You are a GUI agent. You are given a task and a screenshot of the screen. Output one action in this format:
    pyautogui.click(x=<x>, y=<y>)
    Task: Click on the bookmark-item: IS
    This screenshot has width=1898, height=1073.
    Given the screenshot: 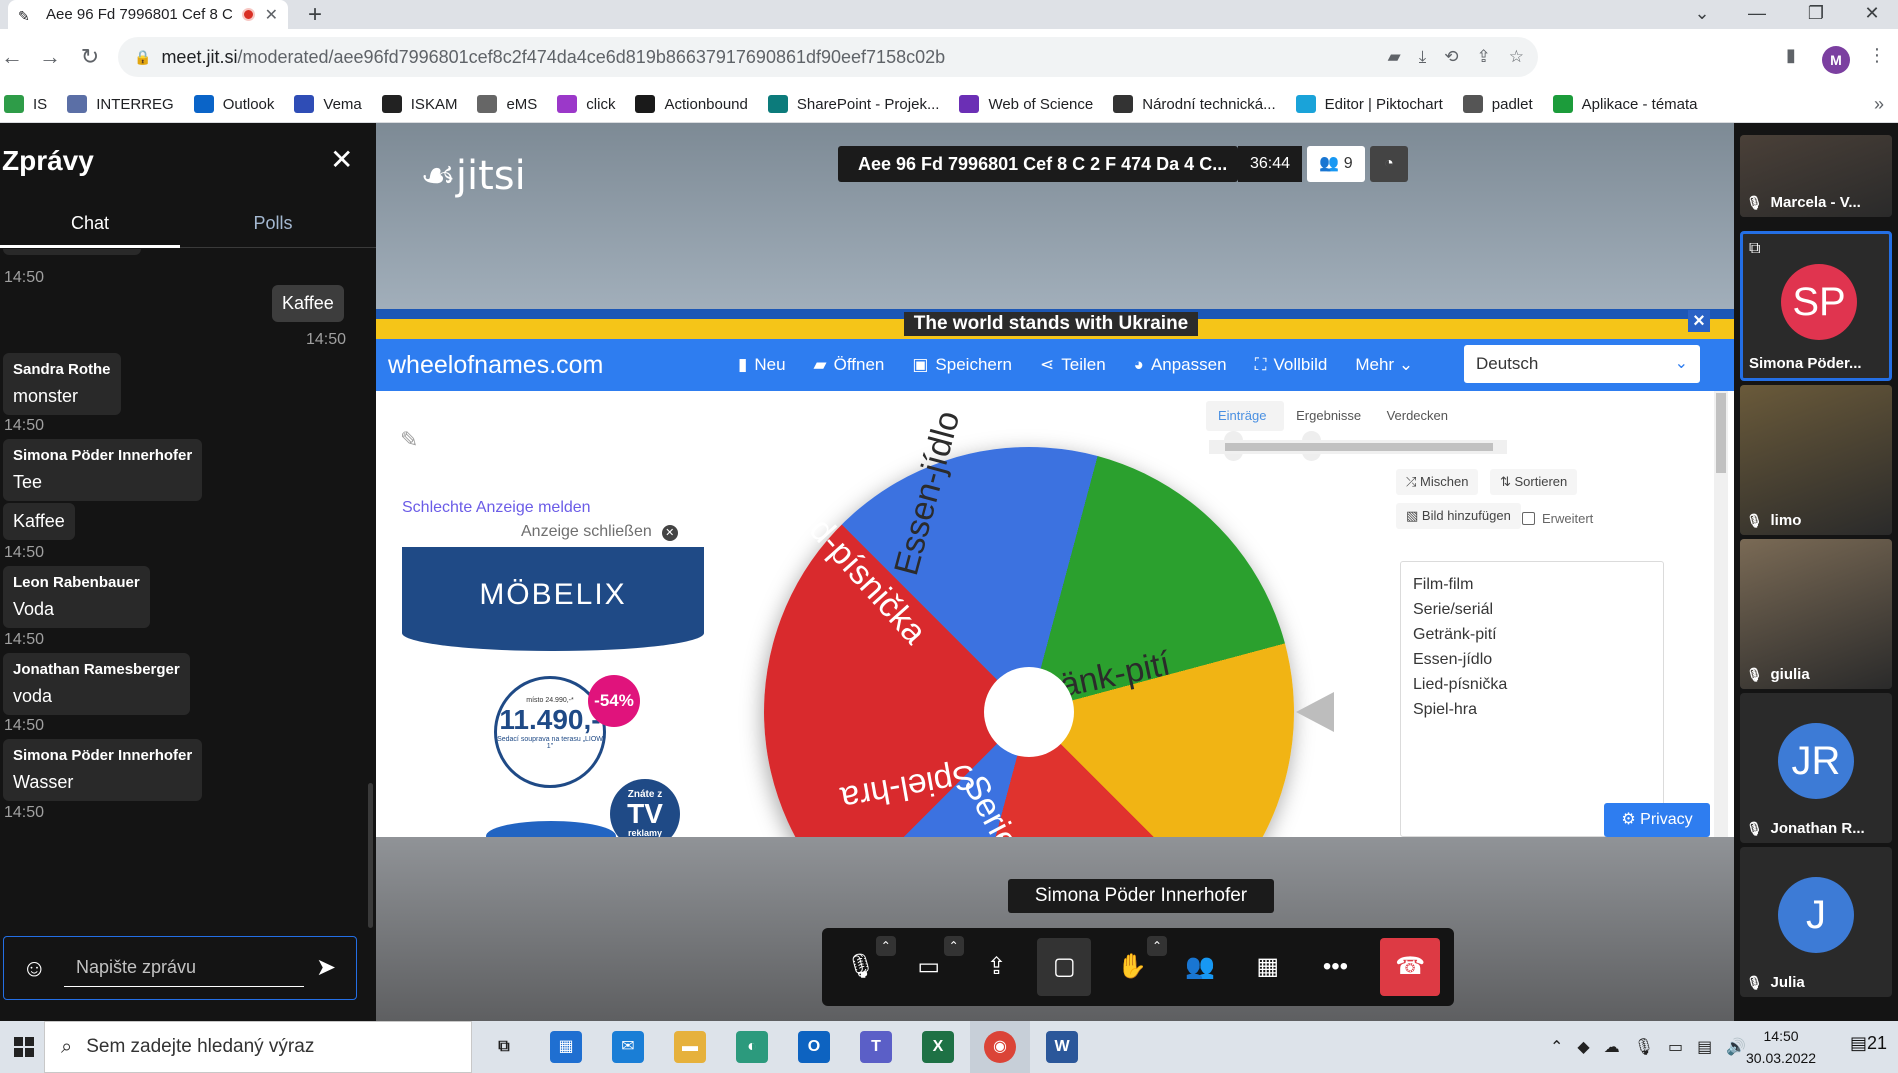 What is the action you would take?
    pyautogui.click(x=25, y=104)
    